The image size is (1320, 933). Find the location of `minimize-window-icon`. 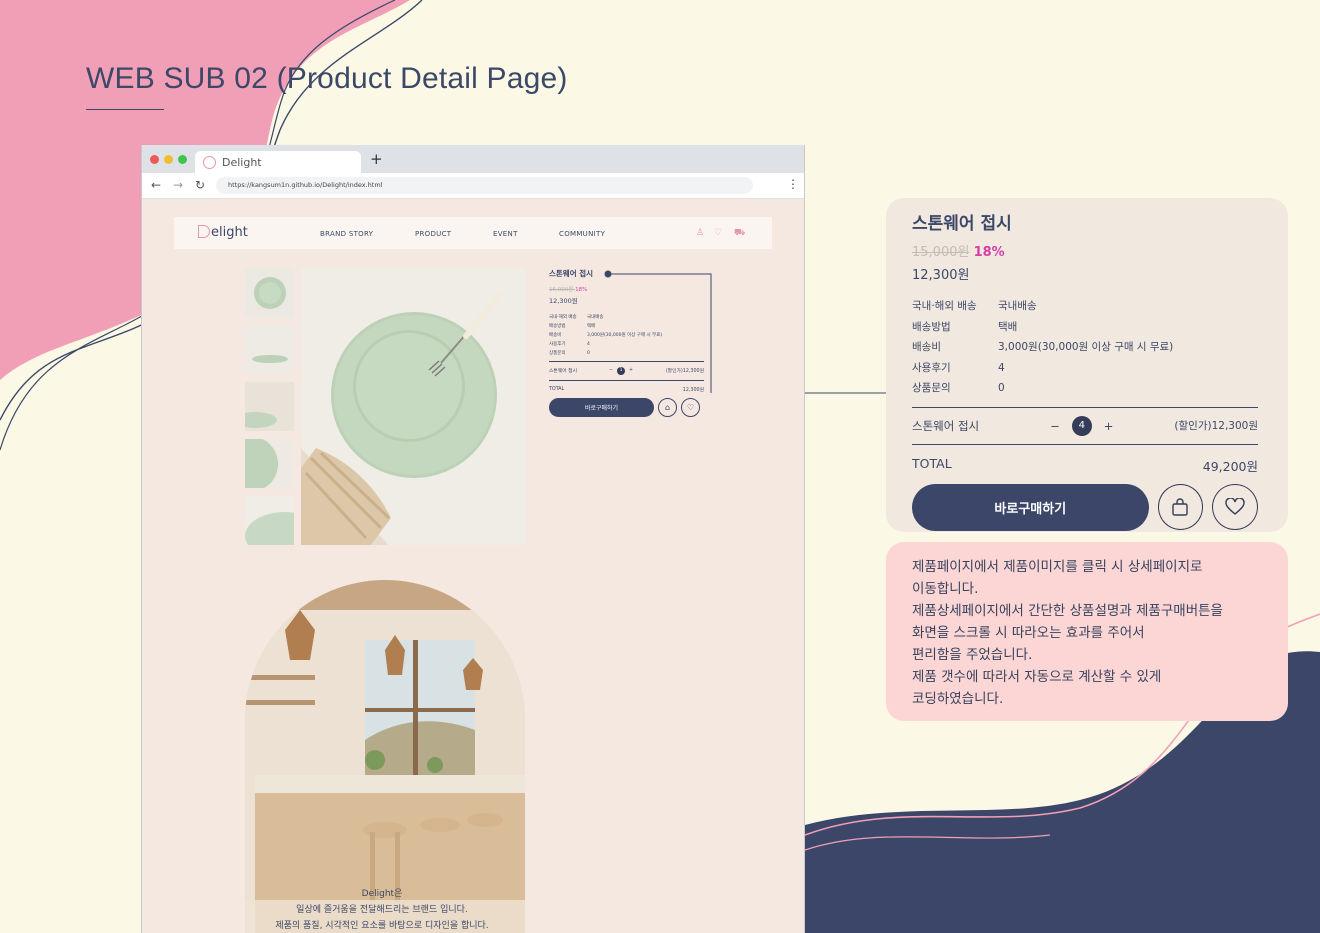

minimize-window-icon is located at coordinates (168, 159).